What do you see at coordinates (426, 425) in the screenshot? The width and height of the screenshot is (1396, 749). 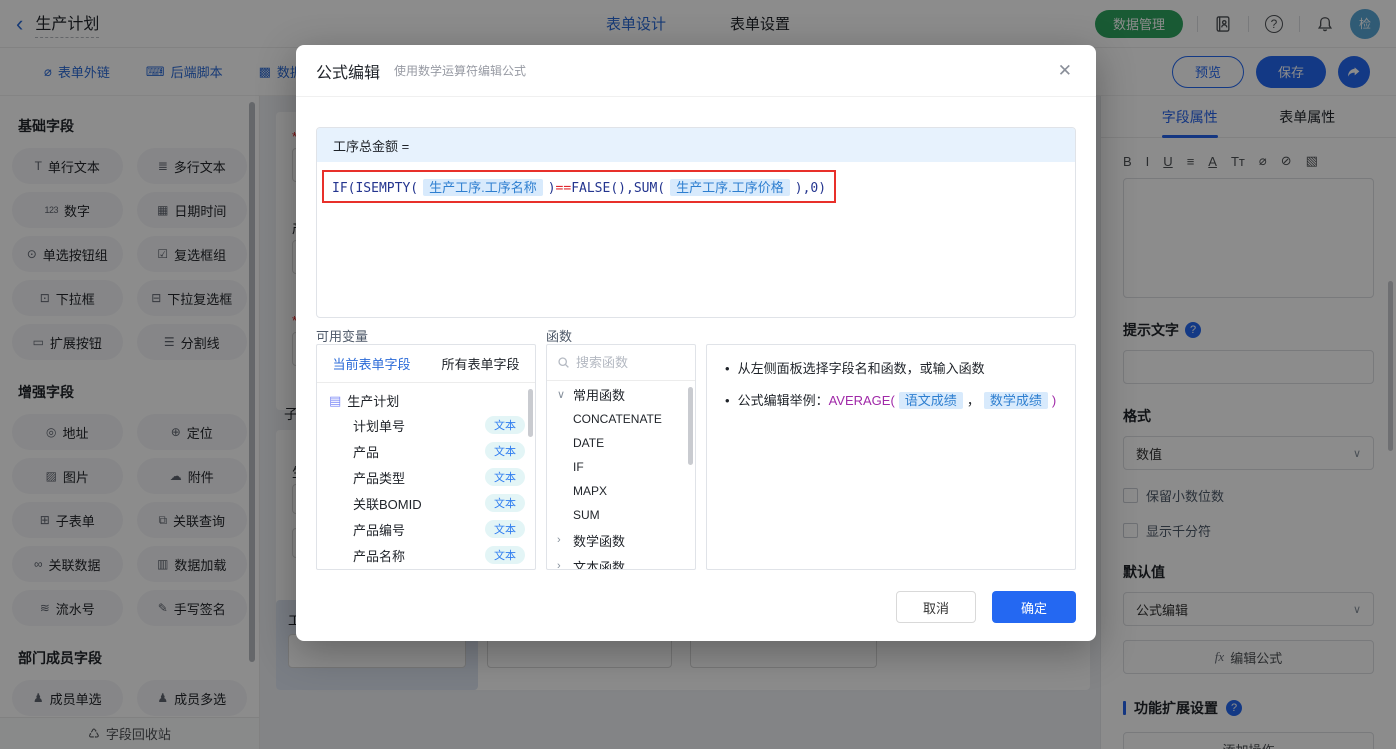 I see `variable-row-计划单号: 计划单号 文本` at bounding box center [426, 425].